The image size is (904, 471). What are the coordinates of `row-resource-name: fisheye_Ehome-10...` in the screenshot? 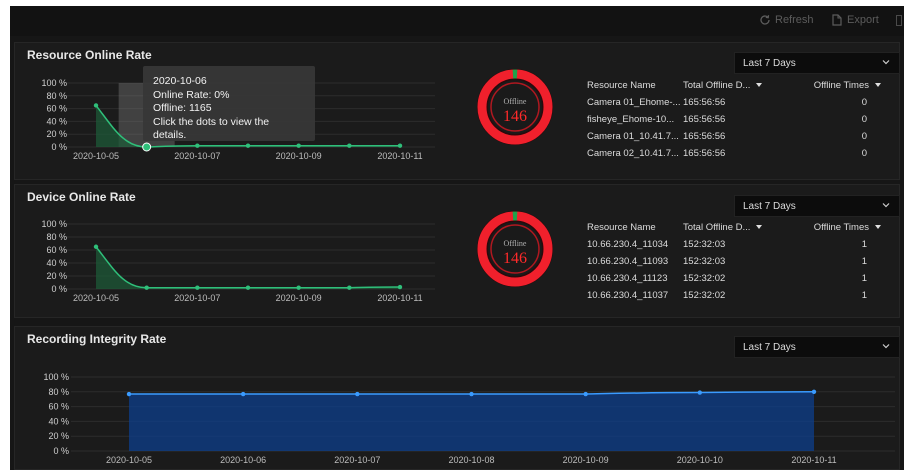 It's located at (633, 119).